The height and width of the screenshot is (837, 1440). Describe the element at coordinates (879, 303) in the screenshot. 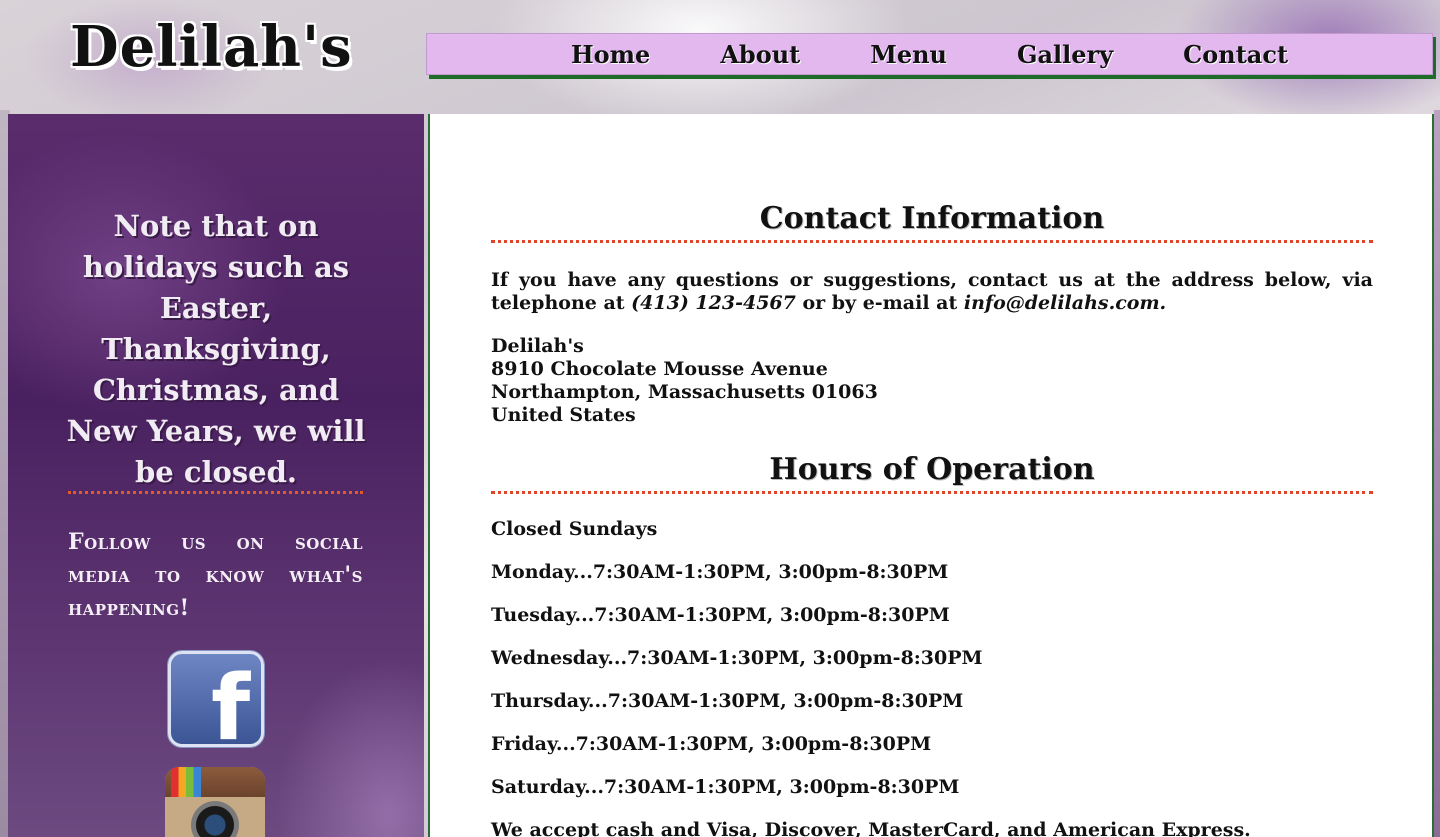

I see `contact-intro-middle: or by e-mail at` at that location.